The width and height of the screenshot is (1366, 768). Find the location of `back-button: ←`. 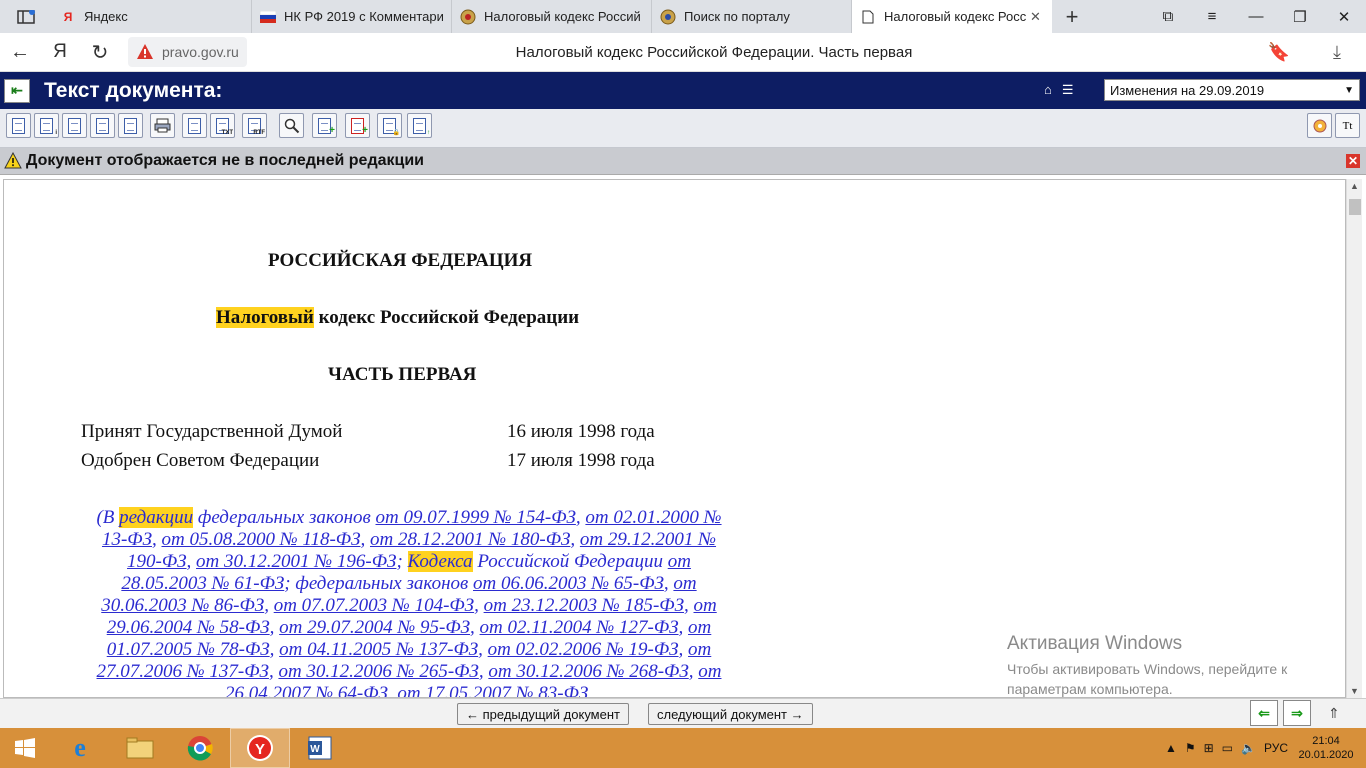

back-button: ← is located at coordinates (20, 52).